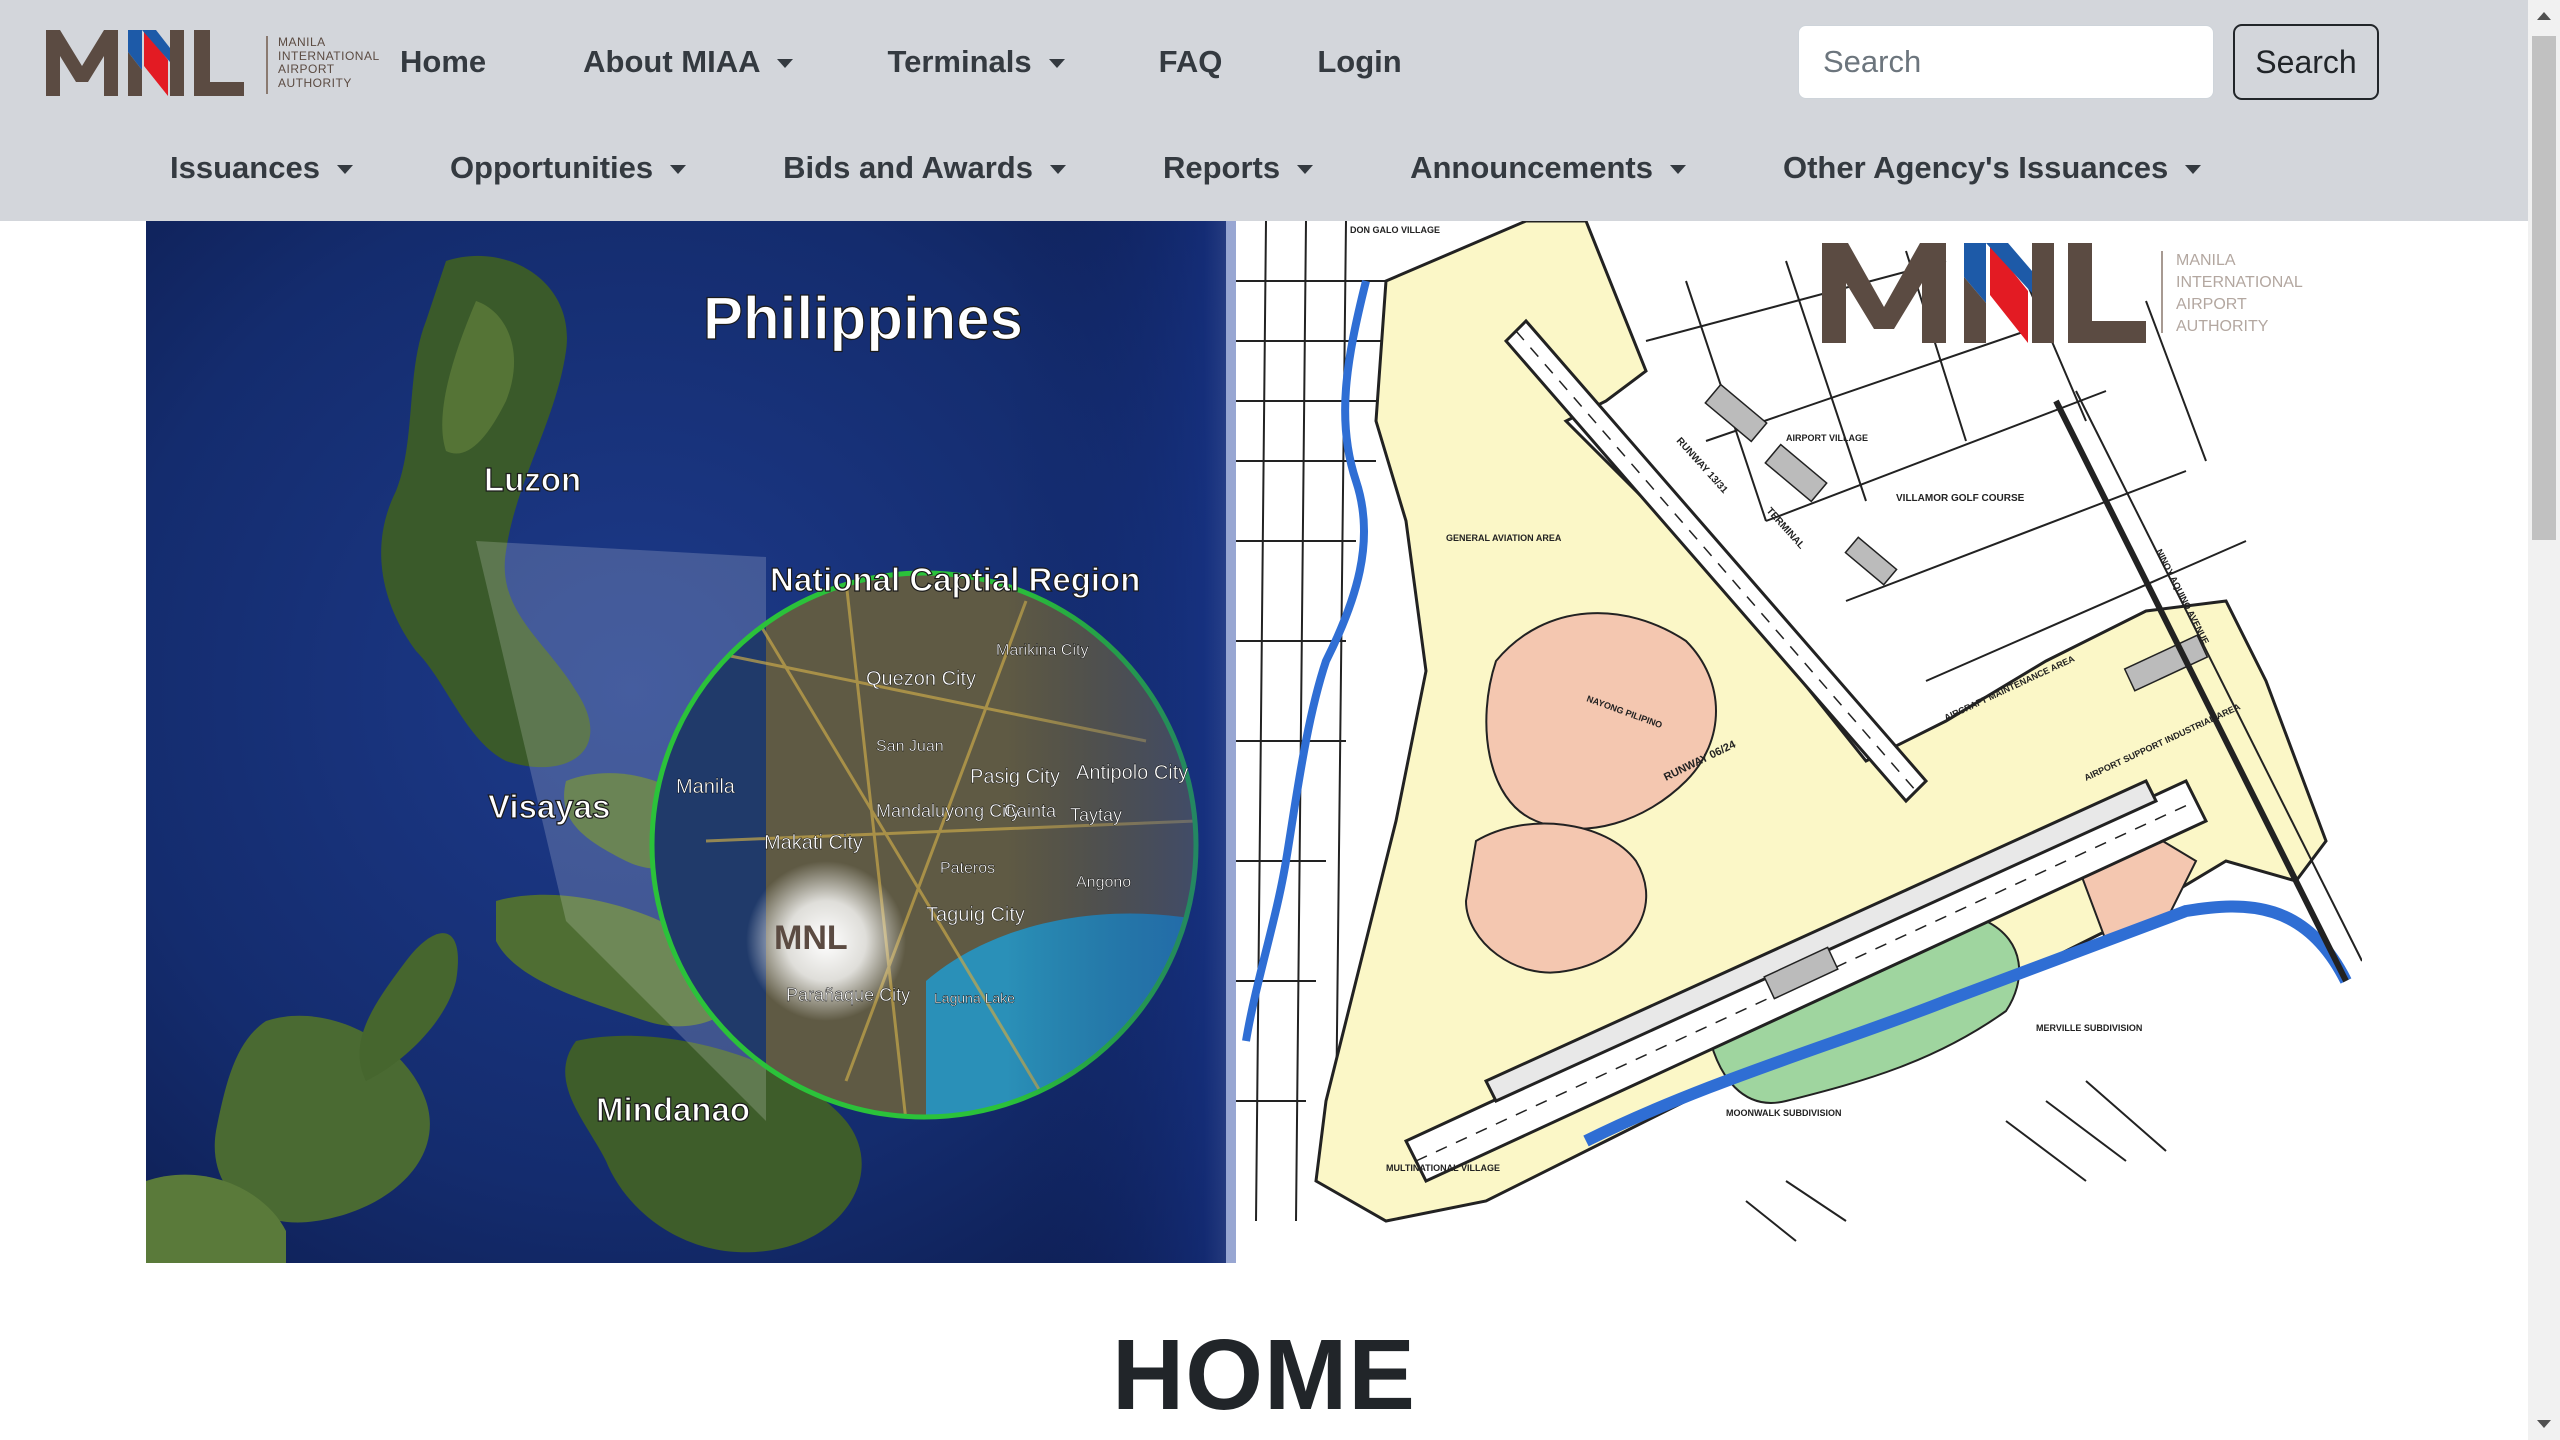  I want to click on nav-terminals-label: Terminals, so click(959, 61).